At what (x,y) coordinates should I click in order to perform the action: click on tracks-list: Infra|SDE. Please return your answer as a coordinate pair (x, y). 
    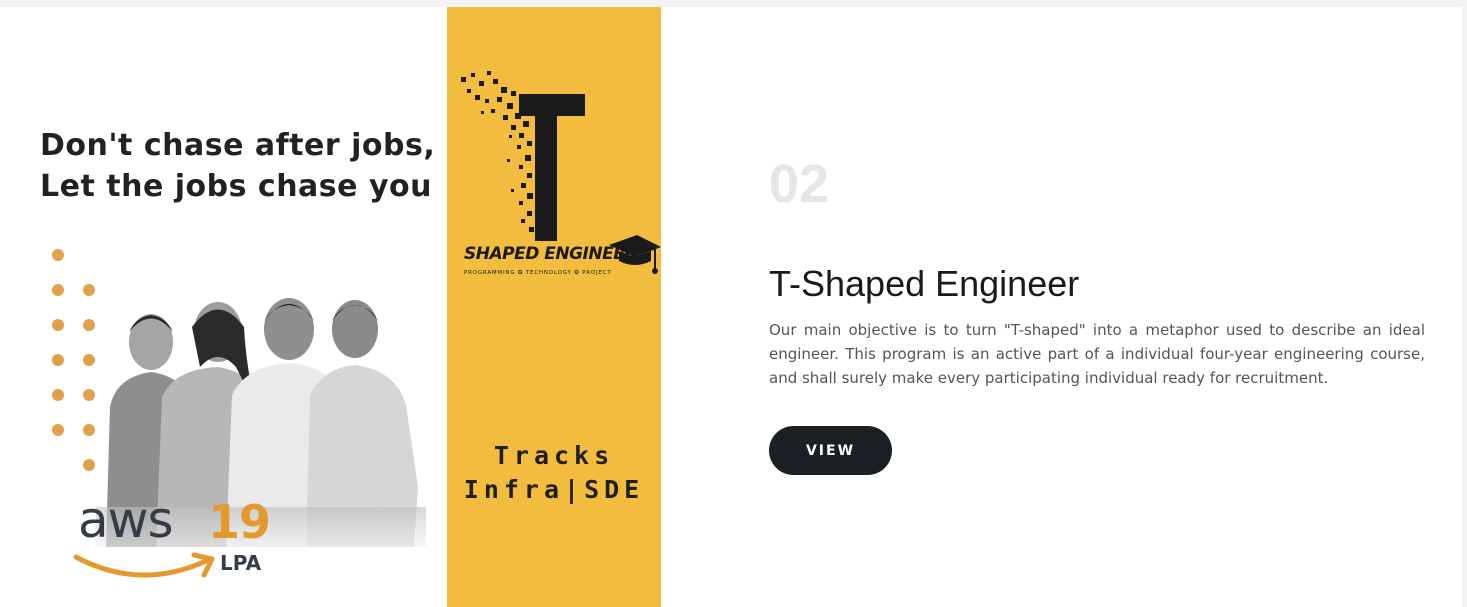
    Looking at the image, I should click on (554, 489).